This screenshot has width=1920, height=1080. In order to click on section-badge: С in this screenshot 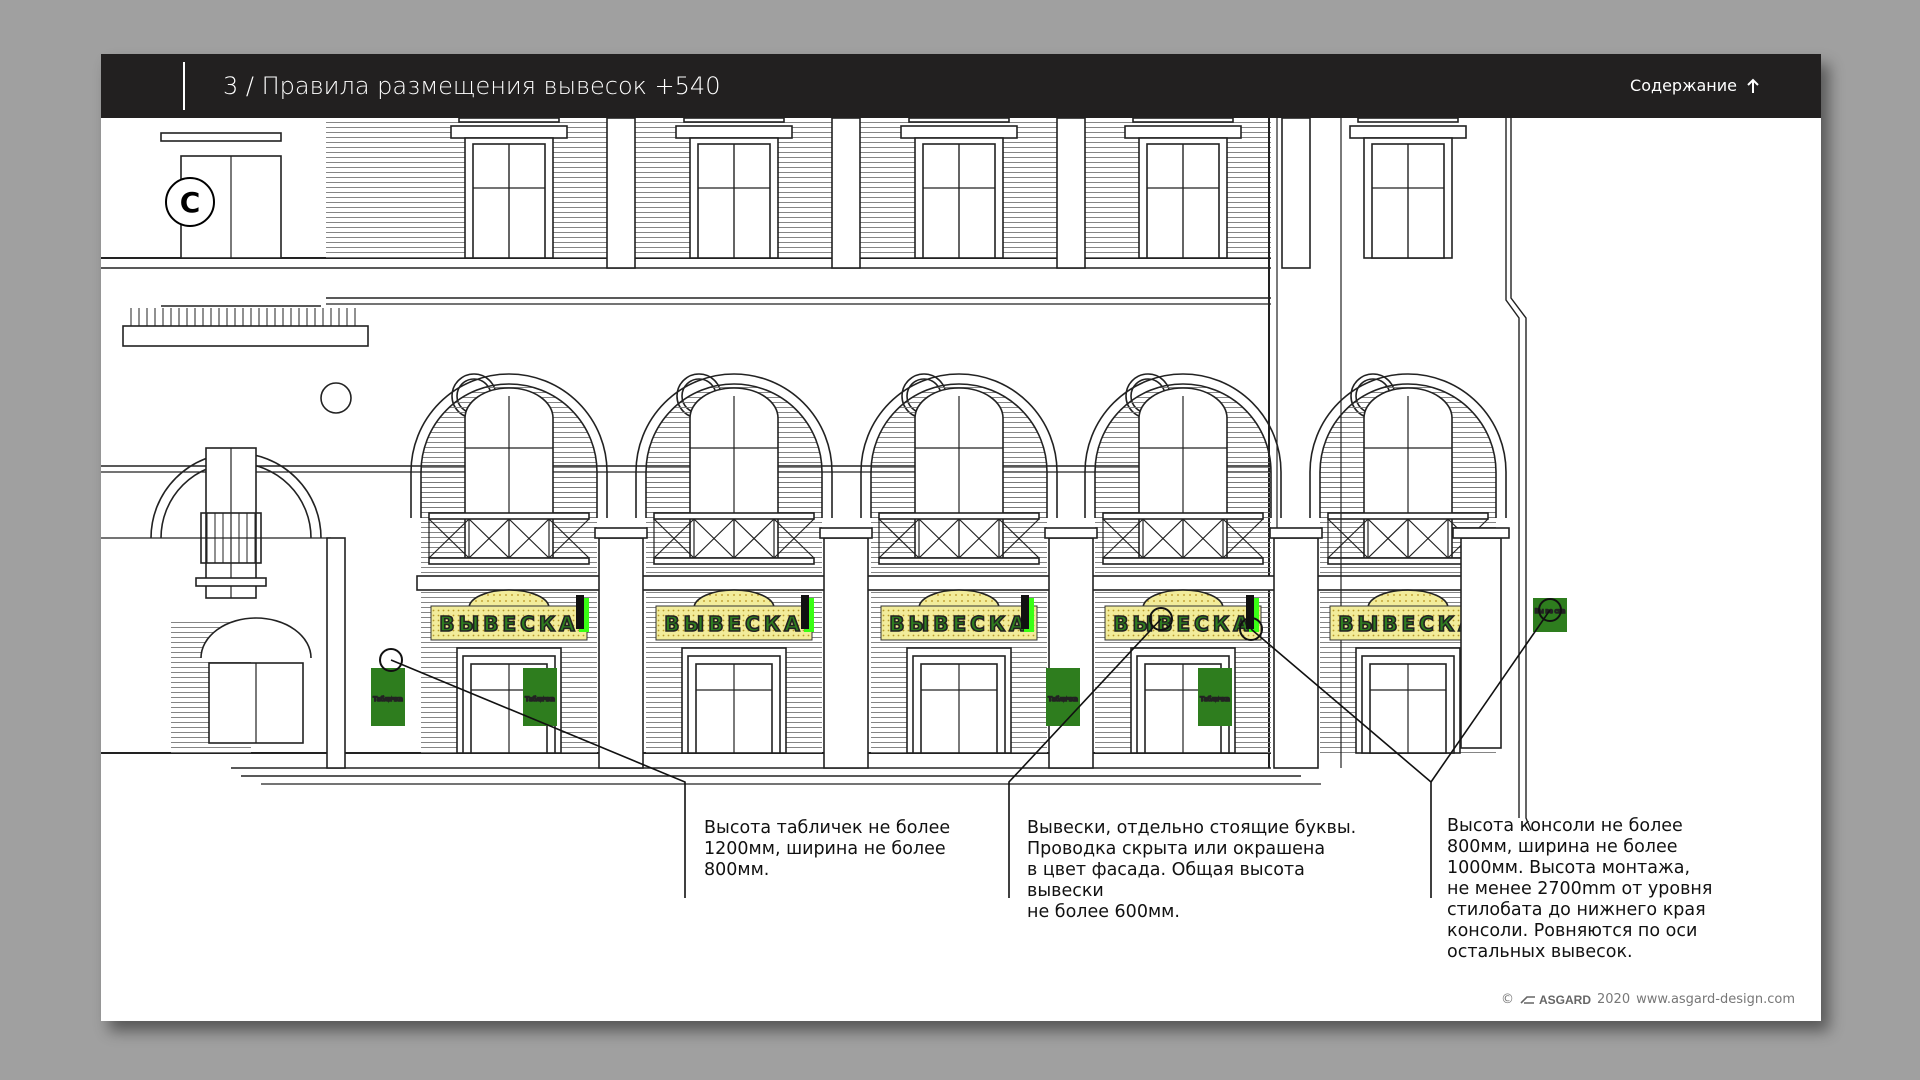, I will do `click(190, 202)`.